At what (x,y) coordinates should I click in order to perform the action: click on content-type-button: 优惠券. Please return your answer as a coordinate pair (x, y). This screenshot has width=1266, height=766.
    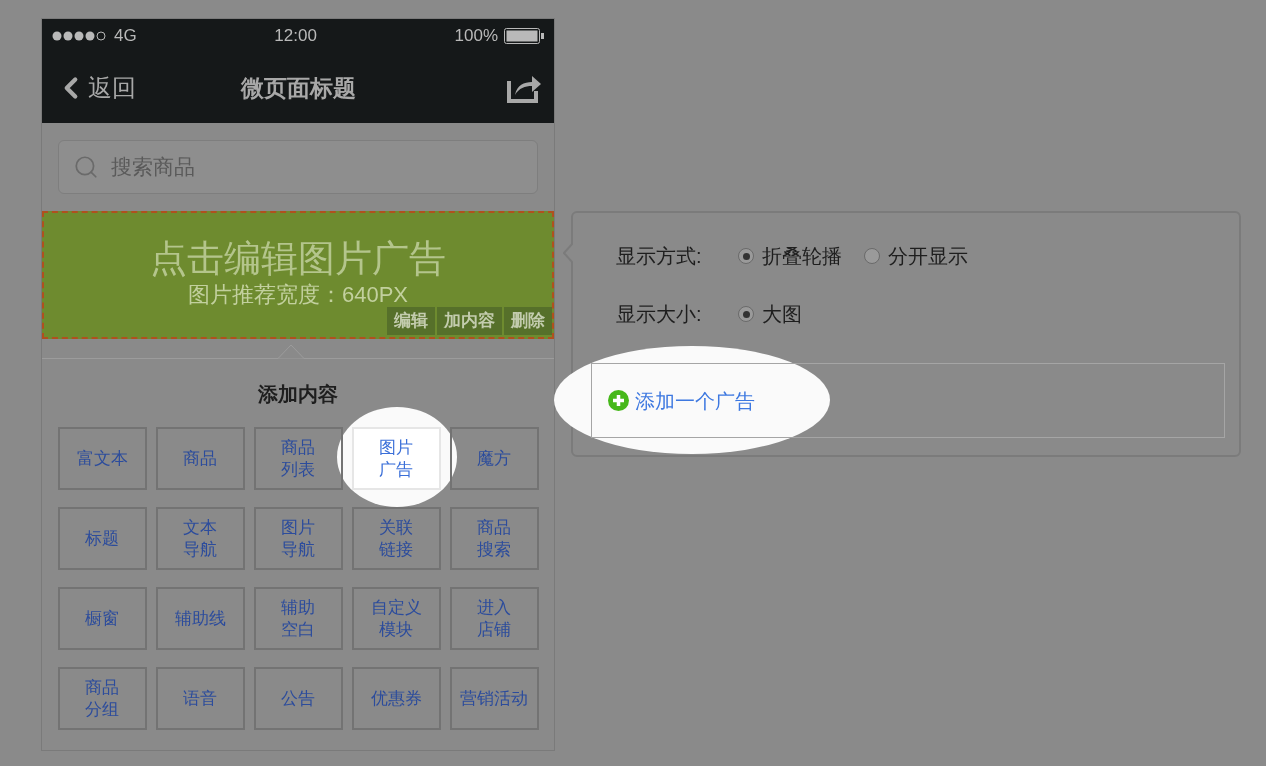
    Looking at the image, I should click on (396, 698).